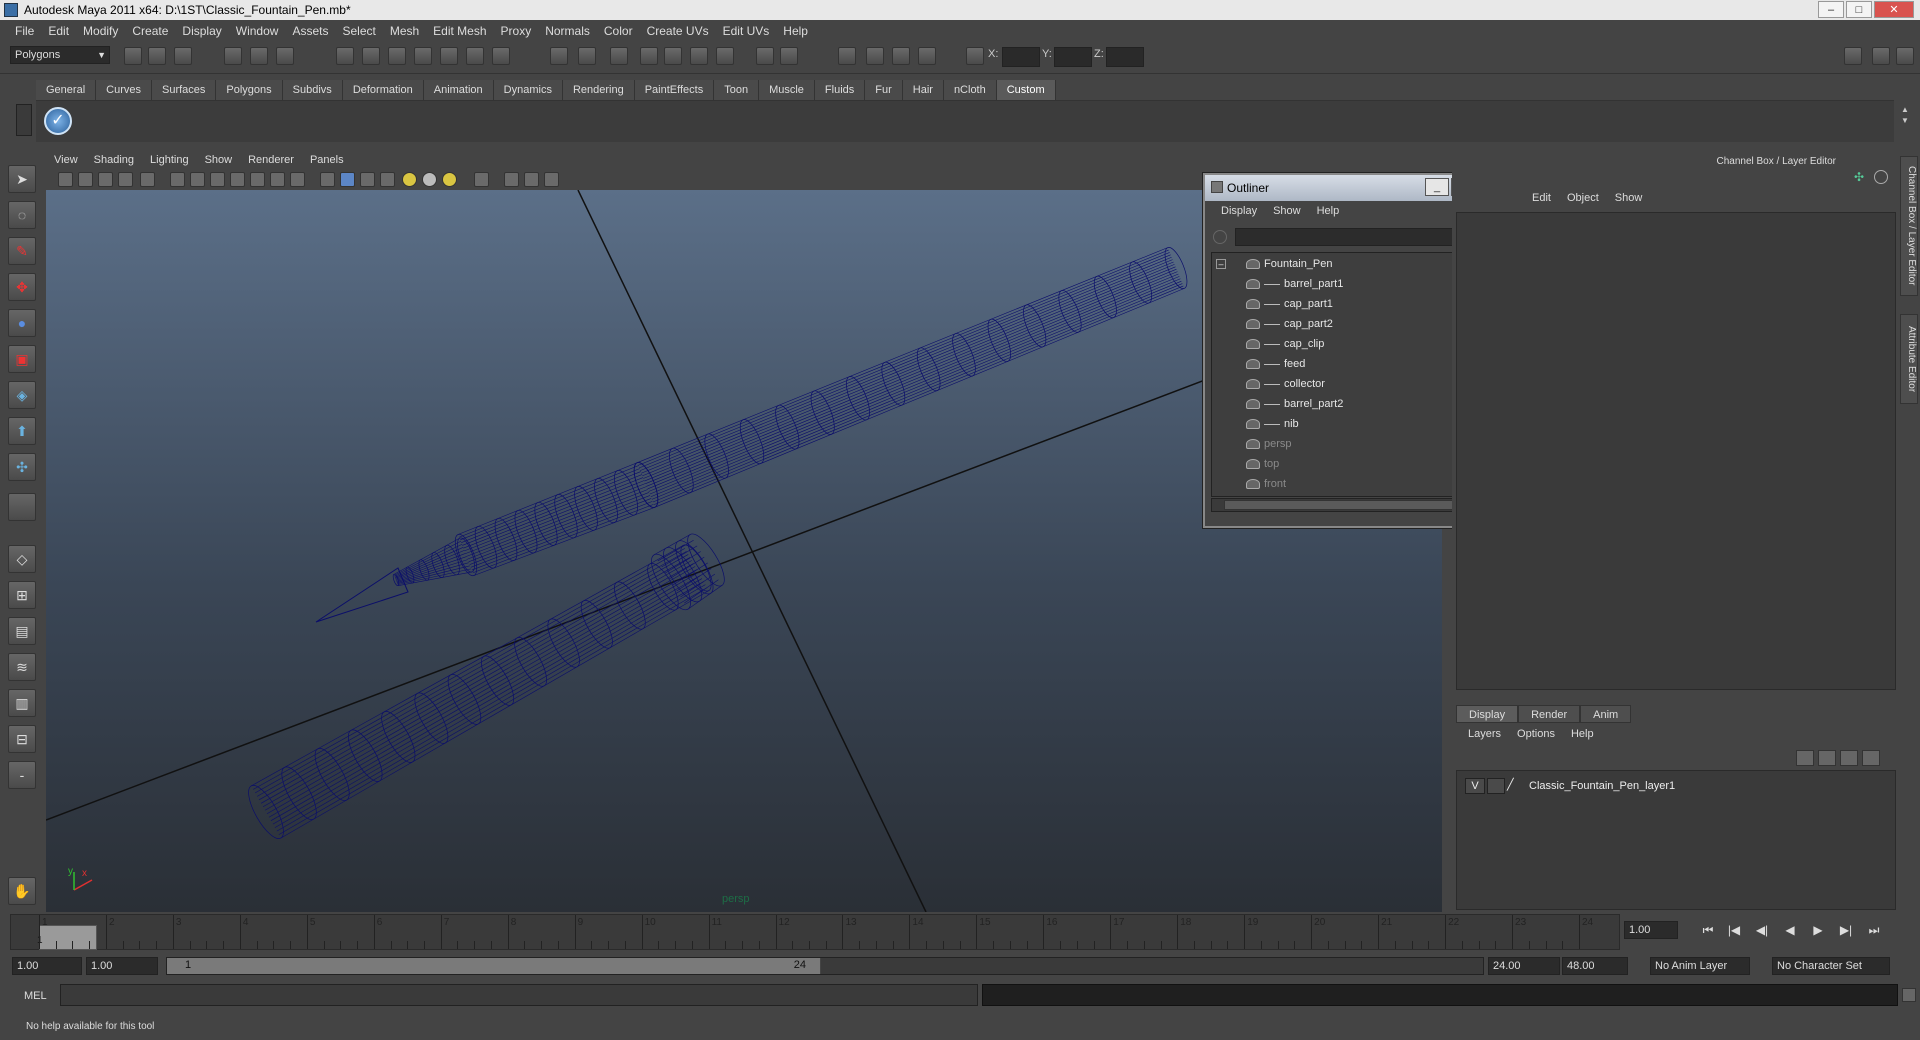 Image resolution: width=1920 pixels, height=1040 pixels. Describe the element at coordinates (423, 56) in the screenshot. I see `snap-plane-icon` at that location.